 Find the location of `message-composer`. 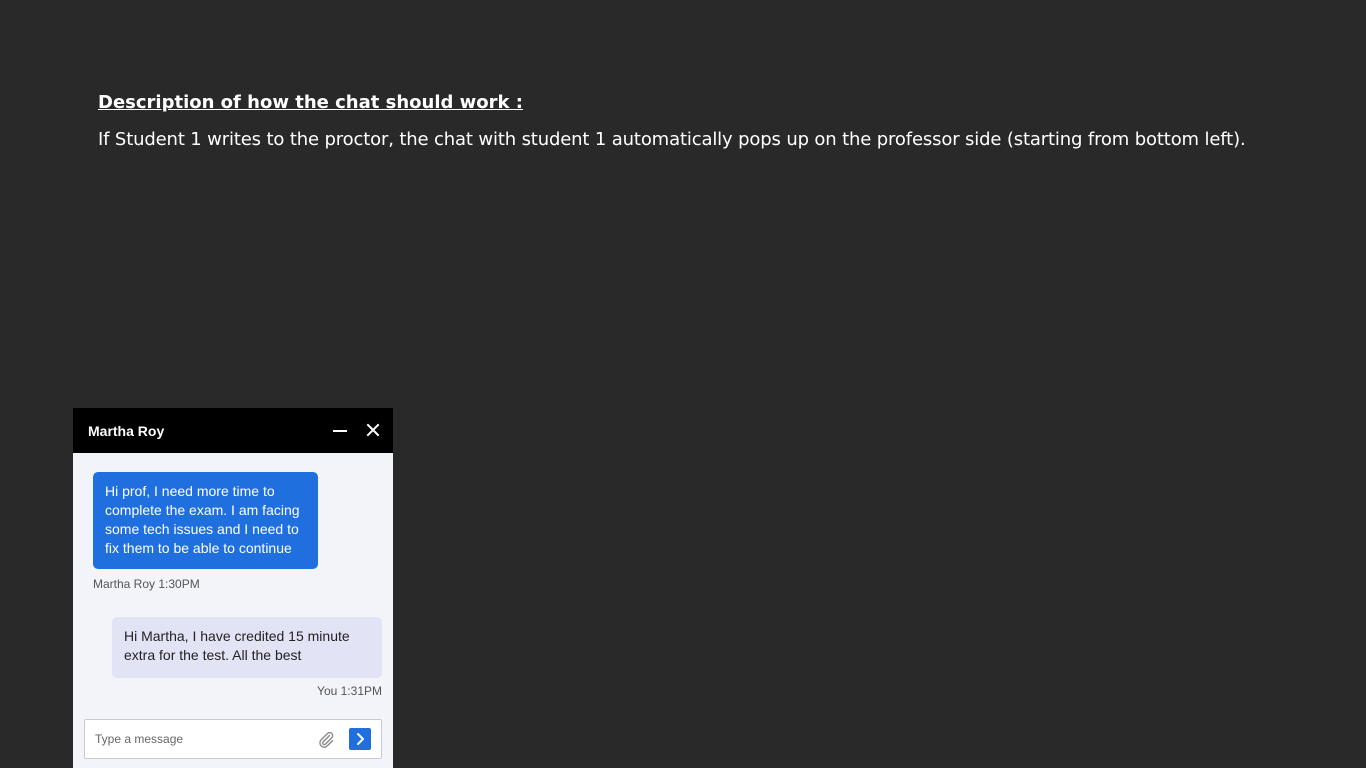

message-composer is located at coordinates (233, 739).